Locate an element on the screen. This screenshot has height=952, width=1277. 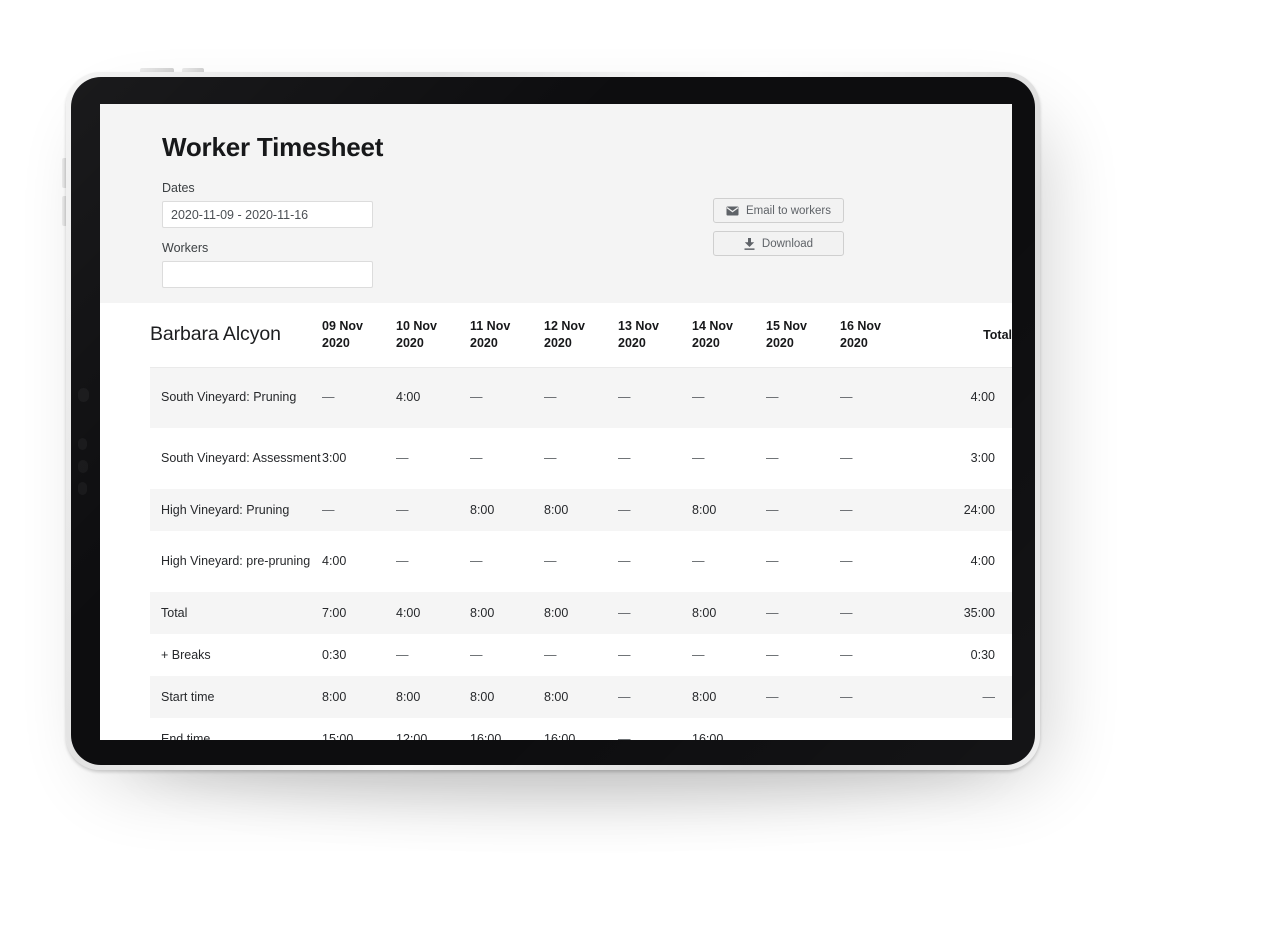
row-label: Total is located at coordinates (236, 613).